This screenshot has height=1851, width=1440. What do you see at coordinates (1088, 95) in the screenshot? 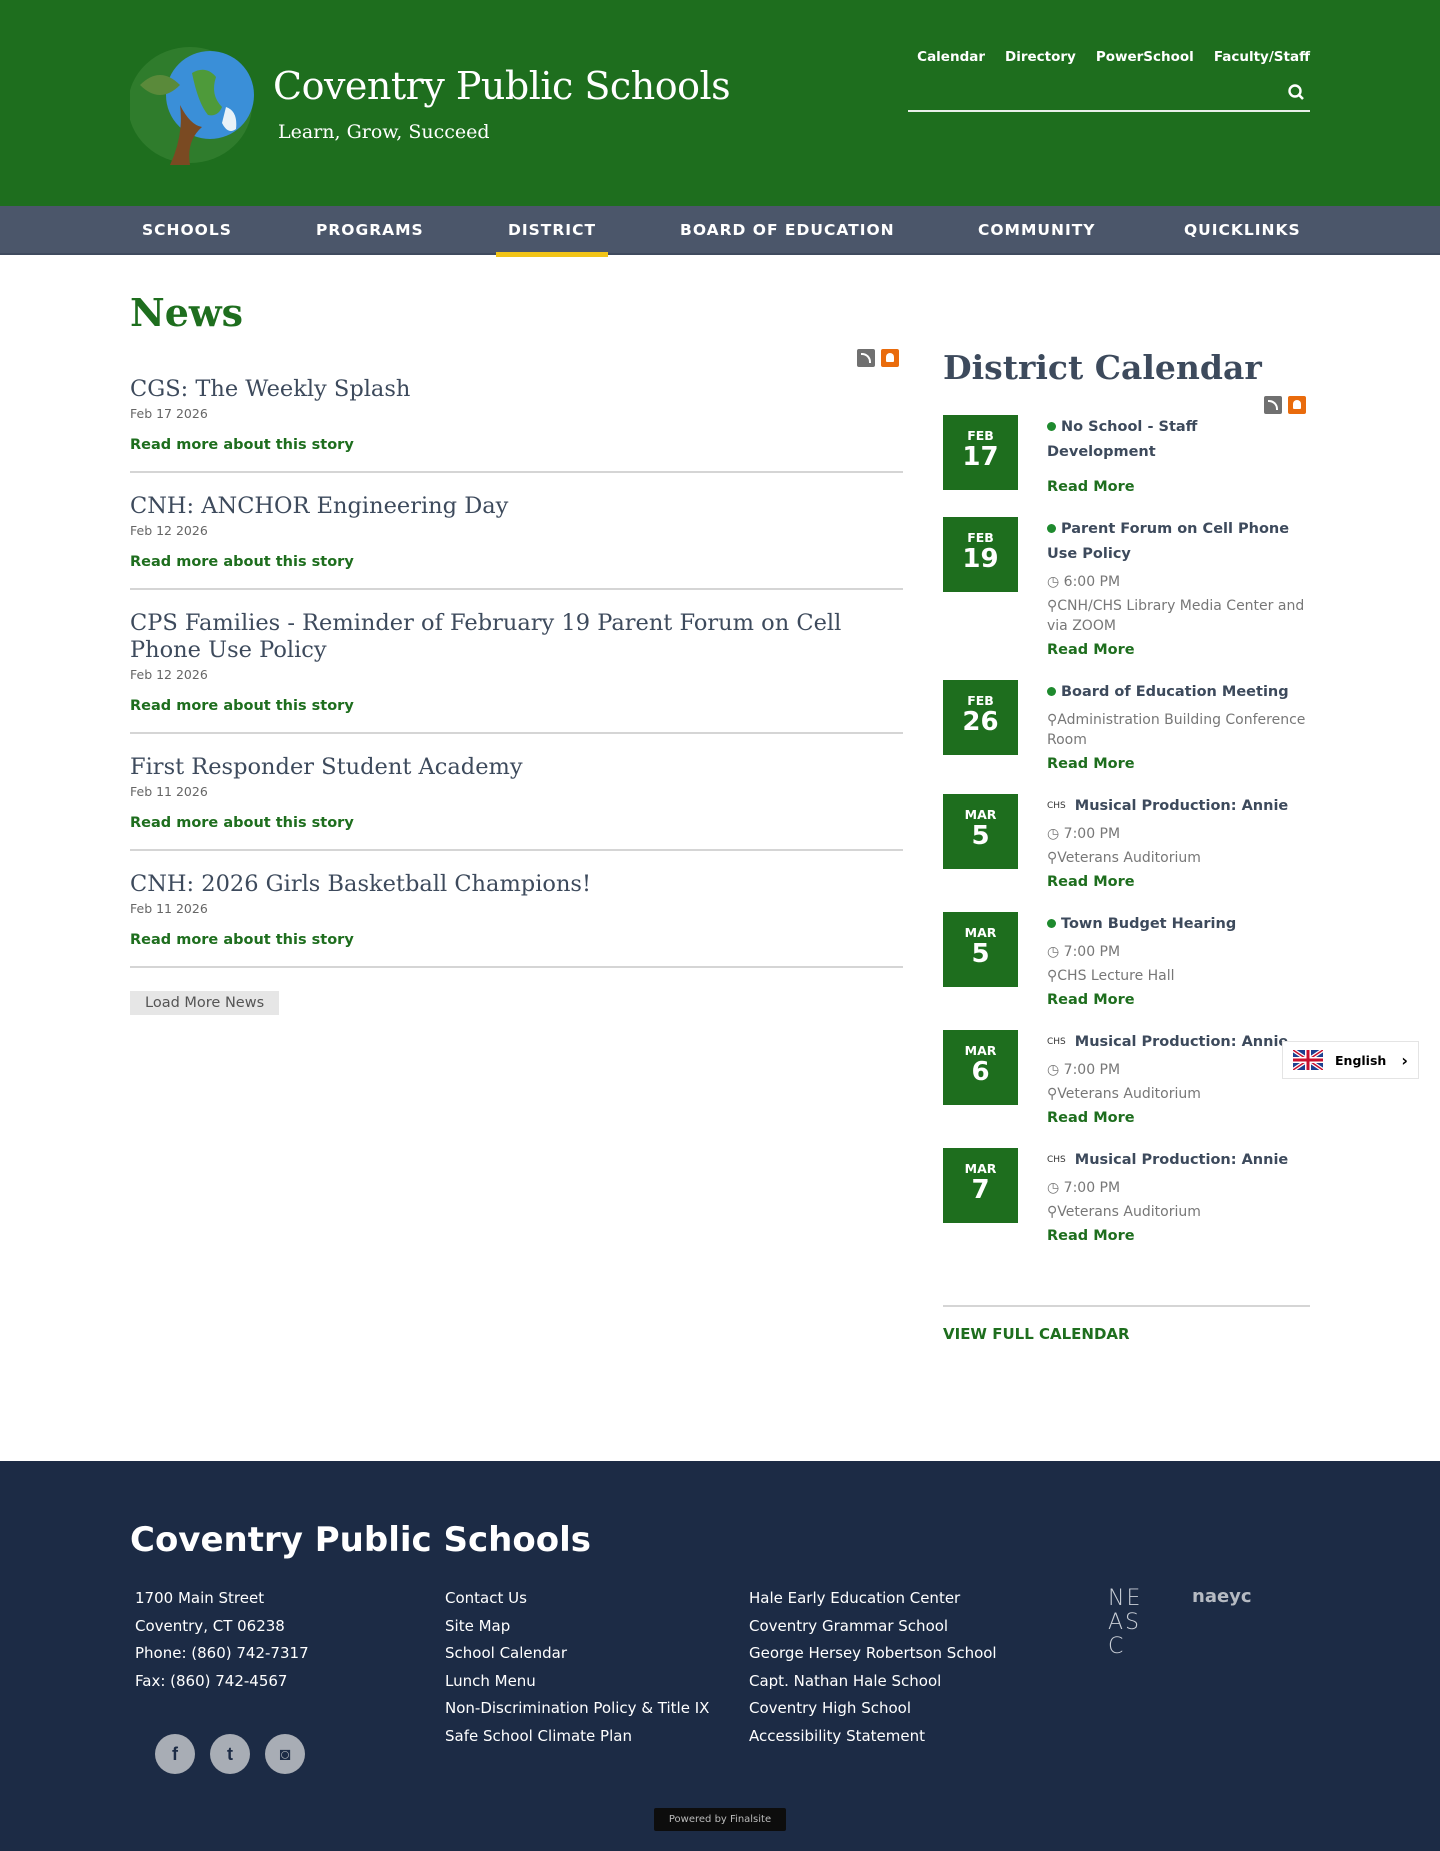
I see `search-input` at bounding box center [1088, 95].